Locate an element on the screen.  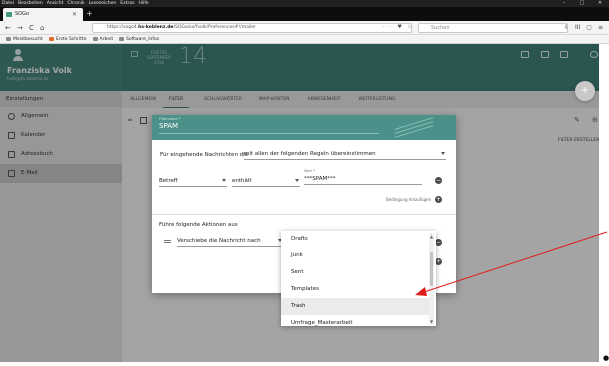
arrow-line is located at coordinates (514, 262).